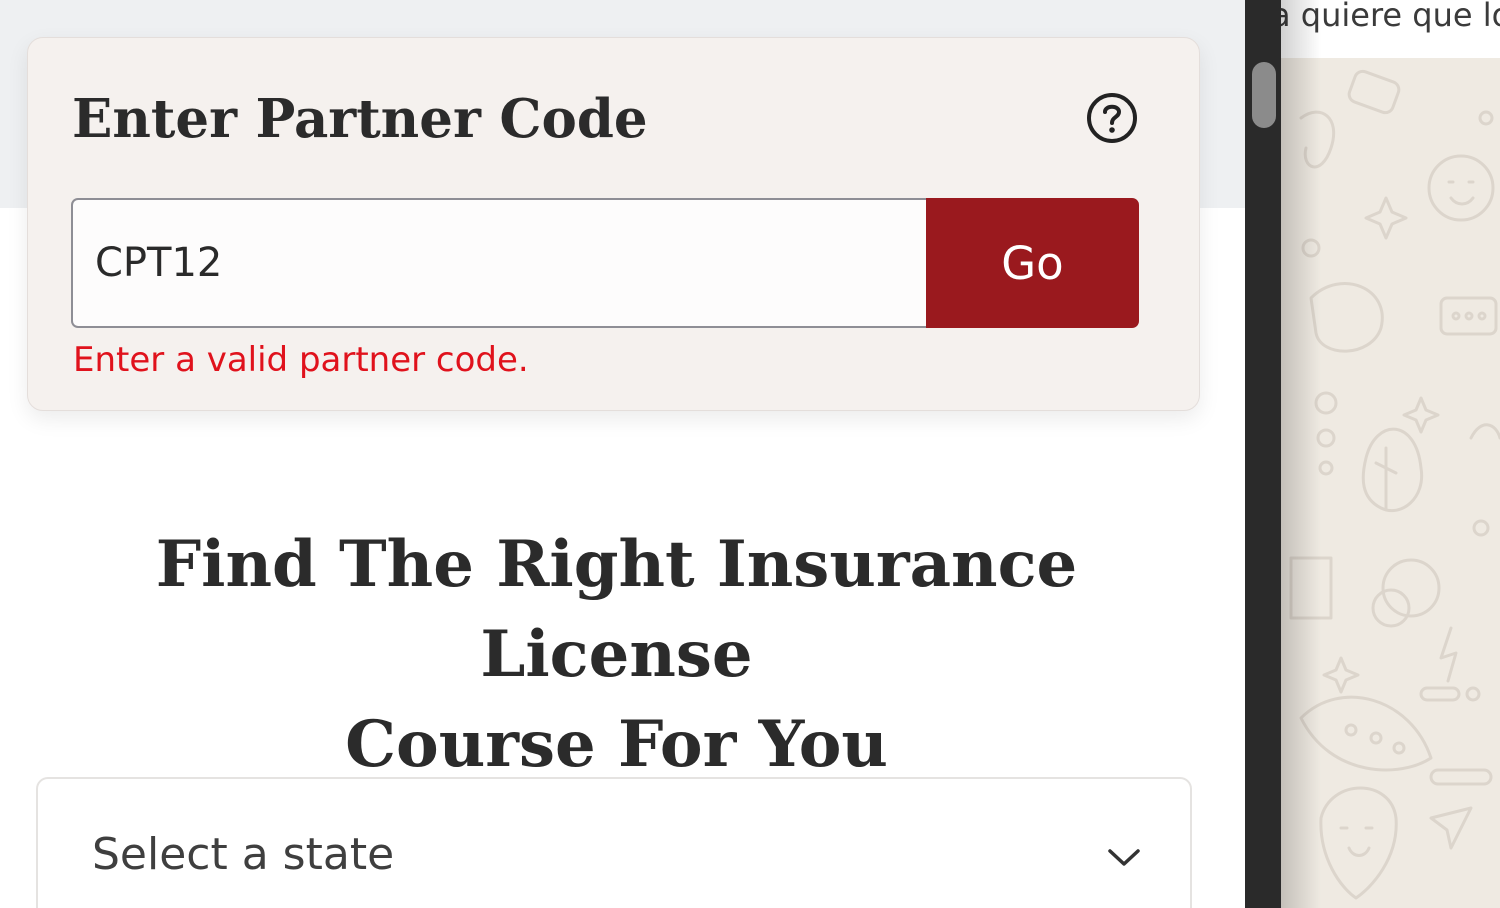 The image size is (1500, 908). Describe the element at coordinates (1124, 857) in the screenshot. I see `chevron-down-icon` at that location.